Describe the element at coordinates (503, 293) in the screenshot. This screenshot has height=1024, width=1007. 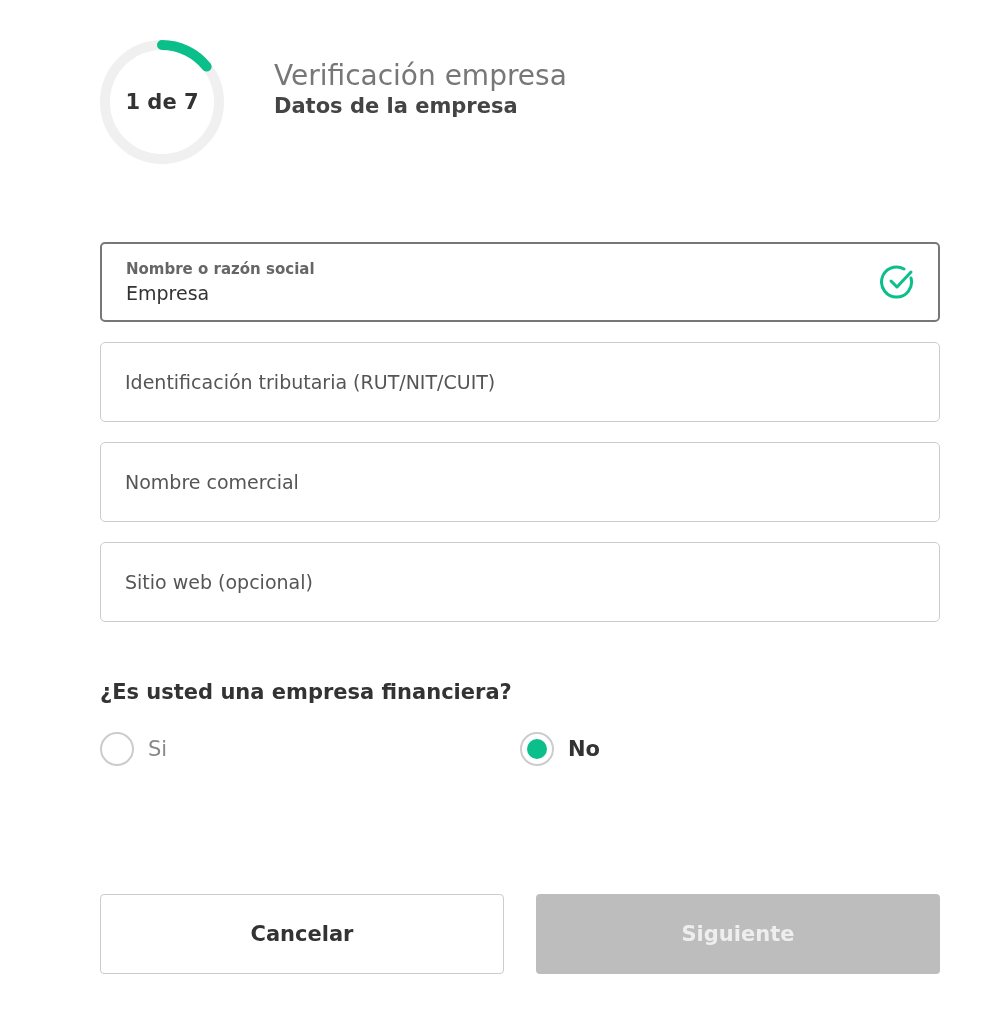
I see `text-input: Empresa` at that location.